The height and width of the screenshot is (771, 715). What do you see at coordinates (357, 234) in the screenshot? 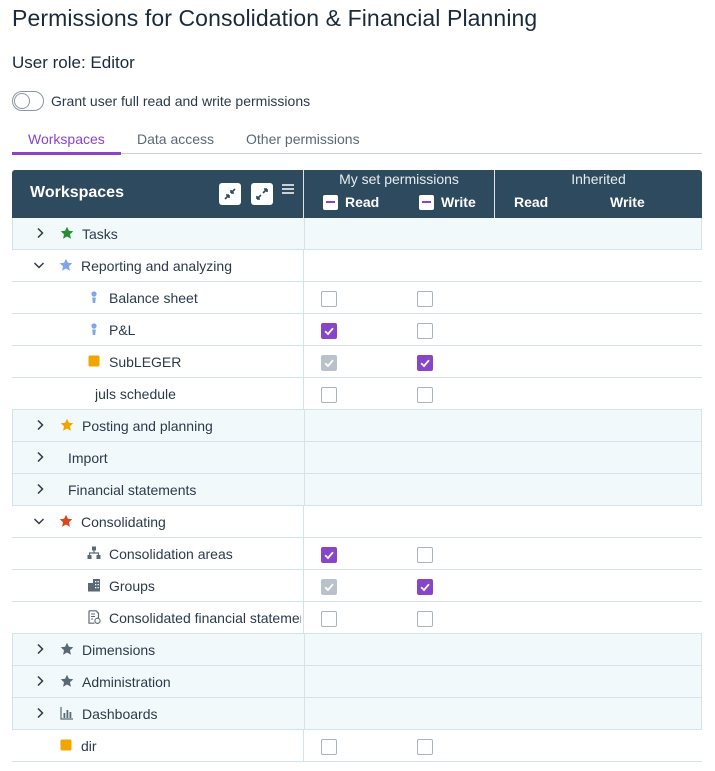
I see `table-row: Tasks` at bounding box center [357, 234].